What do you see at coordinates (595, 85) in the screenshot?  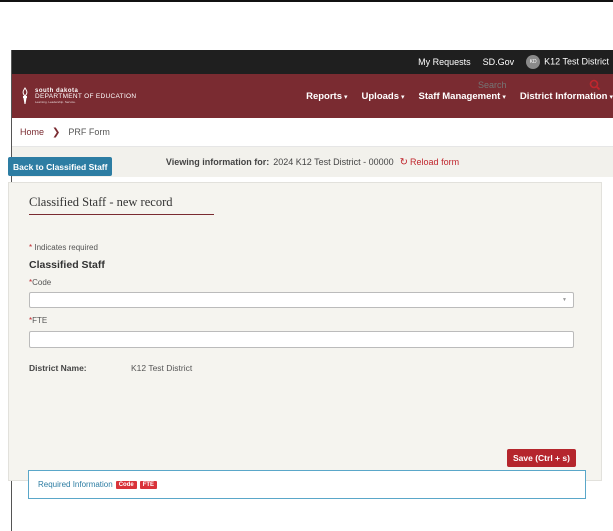 I see `search-icon` at bounding box center [595, 85].